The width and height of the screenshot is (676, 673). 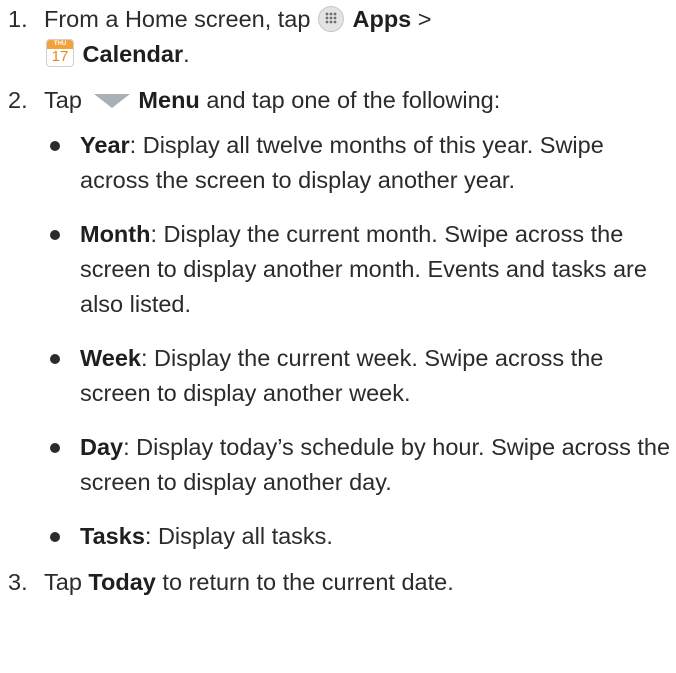 What do you see at coordinates (330, 19) in the screenshot?
I see `apps-grid-icon` at bounding box center [330, 19].